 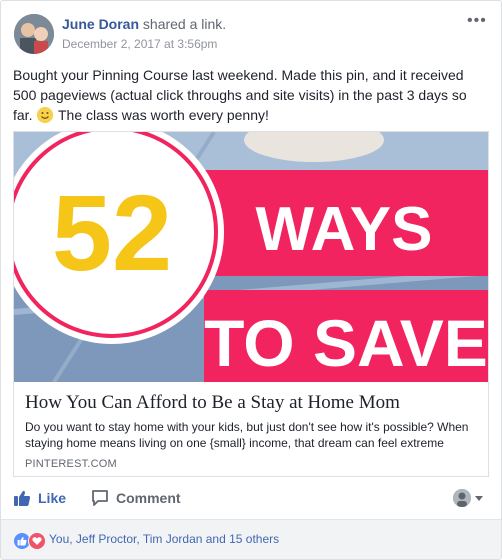 I want to click on like-button: Like, so click(x=39, y=498).